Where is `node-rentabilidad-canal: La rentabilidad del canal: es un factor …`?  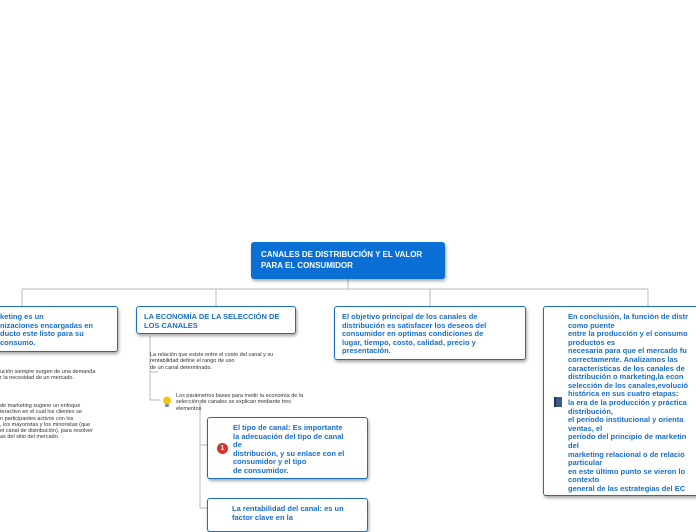 node-rentabilidad-canal: La rentabilidad del canal: es un factor … is located at coordinates (287, 515).